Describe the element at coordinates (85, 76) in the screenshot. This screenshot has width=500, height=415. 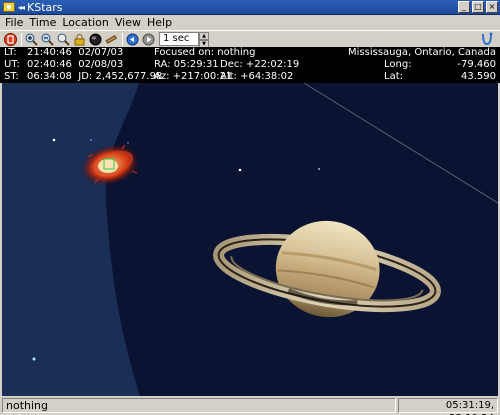
I see `jd-label: JD:` at that location.